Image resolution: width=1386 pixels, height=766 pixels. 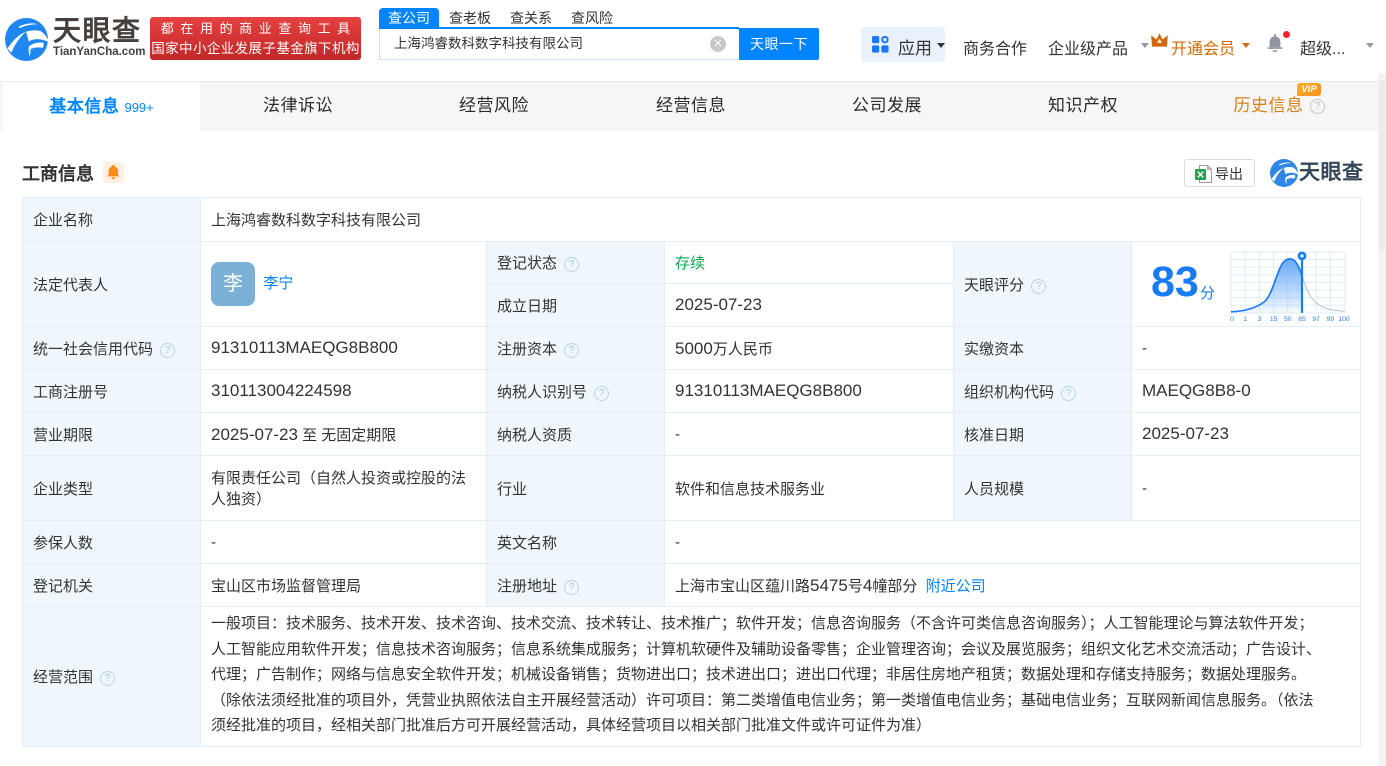 I want to click on svg-text: 85, so click(x=1302, y=319).